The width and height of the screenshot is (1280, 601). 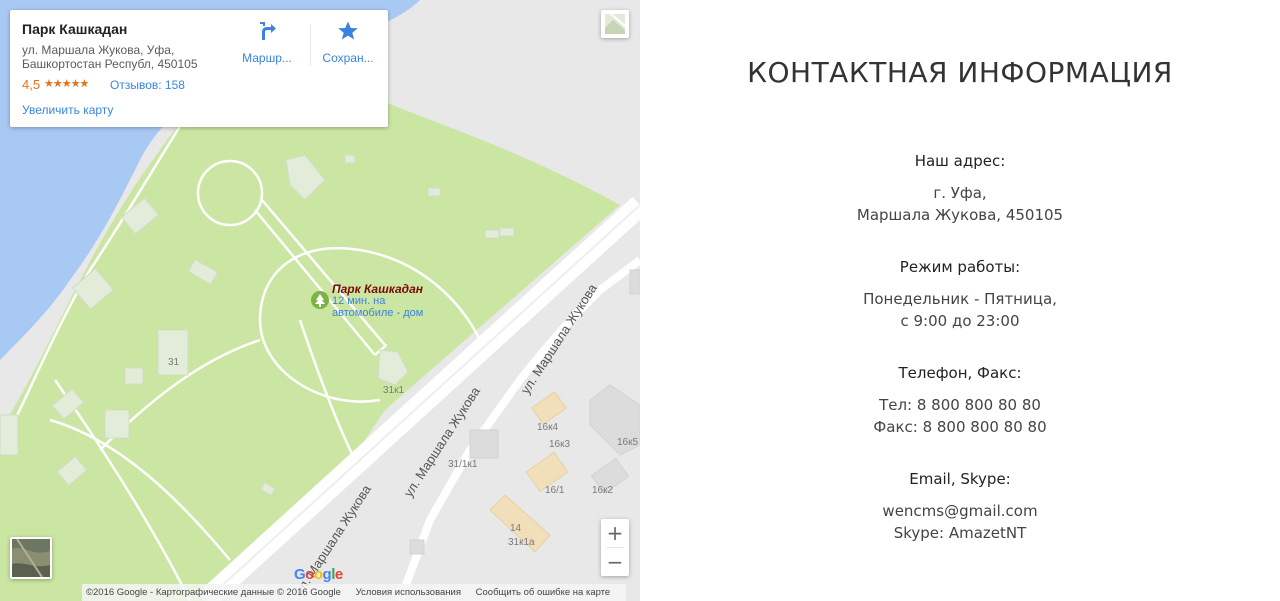 What do you see at coordinates (960, 373) in the screenshot?
I see `phone-label: Телефон, Факс:` at bounding box center [960, 373].